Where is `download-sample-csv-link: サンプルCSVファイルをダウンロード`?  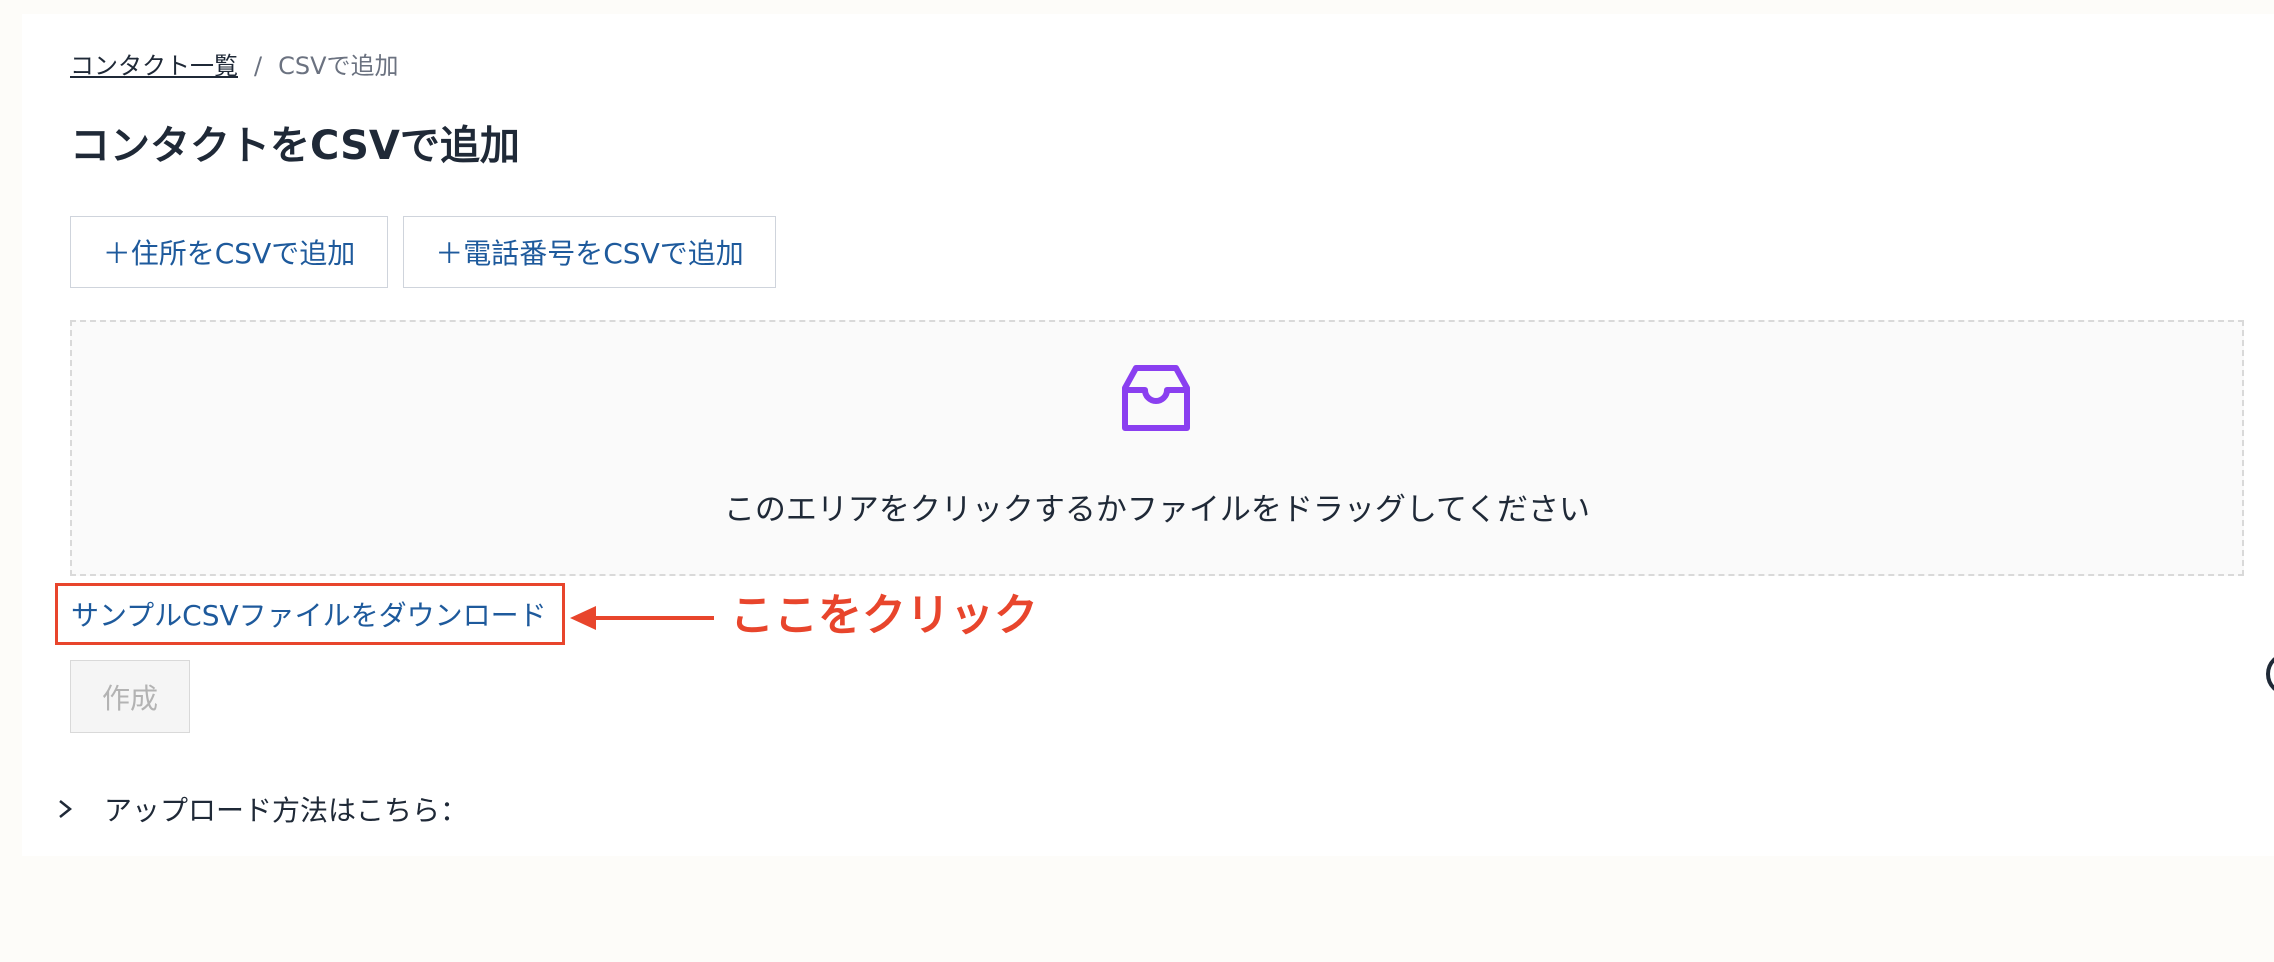 download-sample-csv-link: サンプルCSVファイルをダウンロード is located at coordinates (309, 614).